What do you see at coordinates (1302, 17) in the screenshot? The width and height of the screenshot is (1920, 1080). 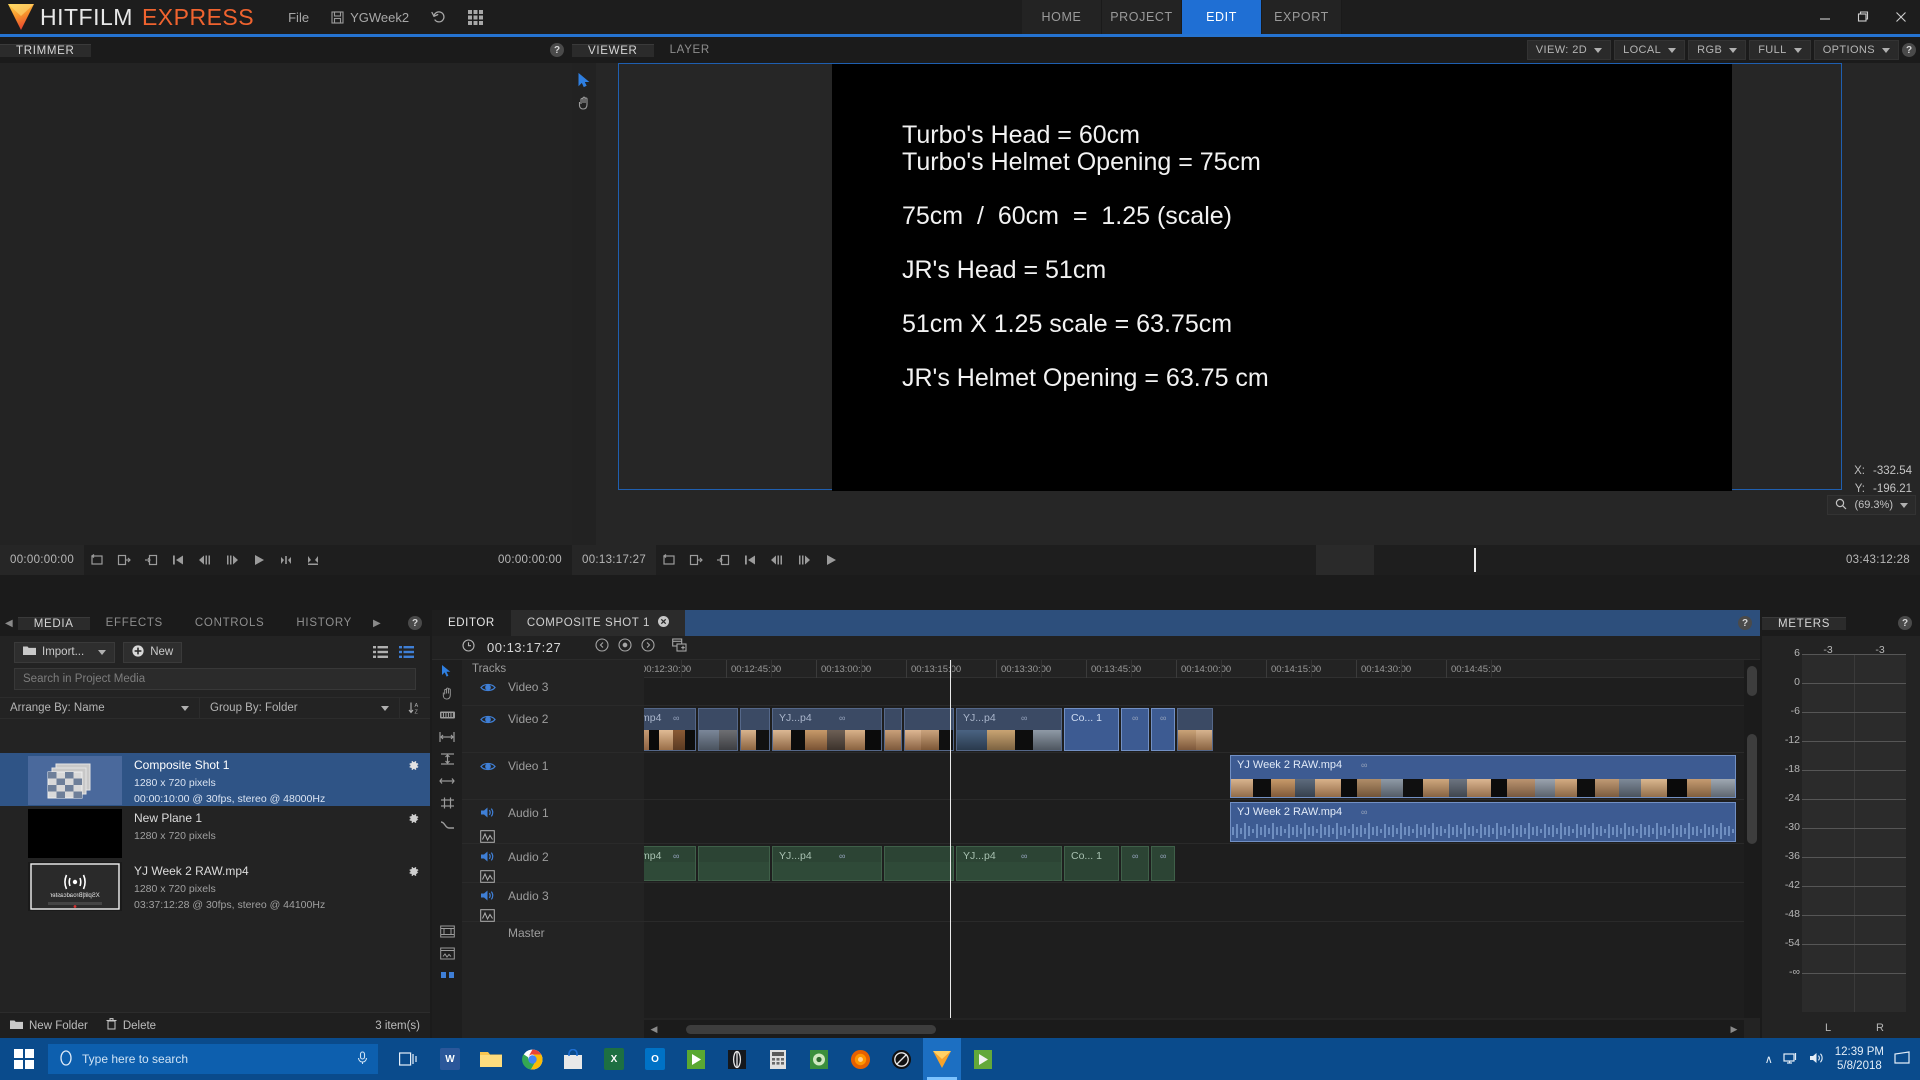 I see `nav-tab-export: EXPORT` at bounding box center [1302, 17].